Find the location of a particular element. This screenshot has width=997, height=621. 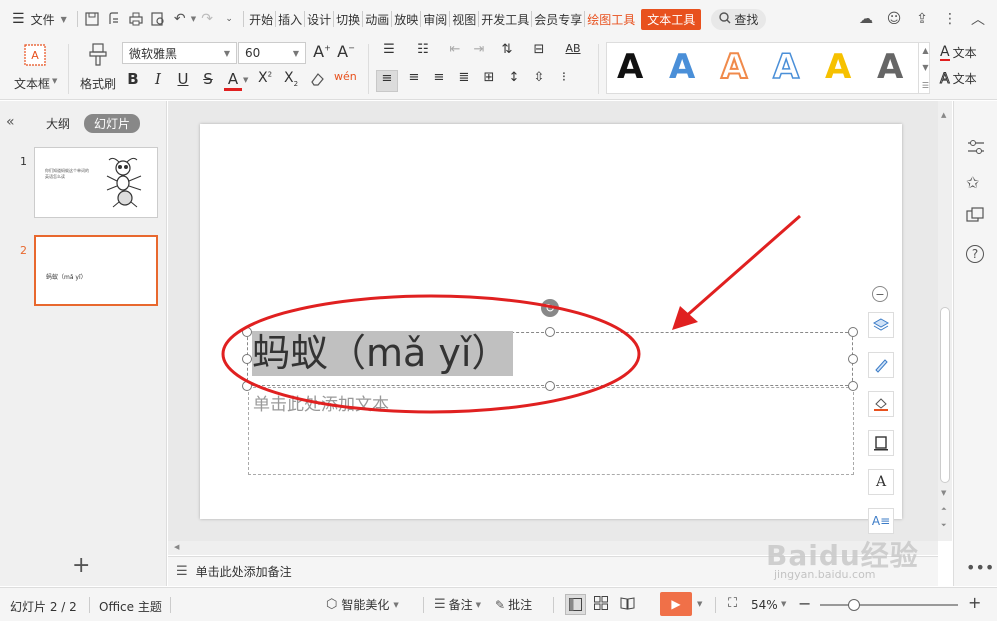

previous-slide-icon: ⏶ is located at coordinates (944, 509).